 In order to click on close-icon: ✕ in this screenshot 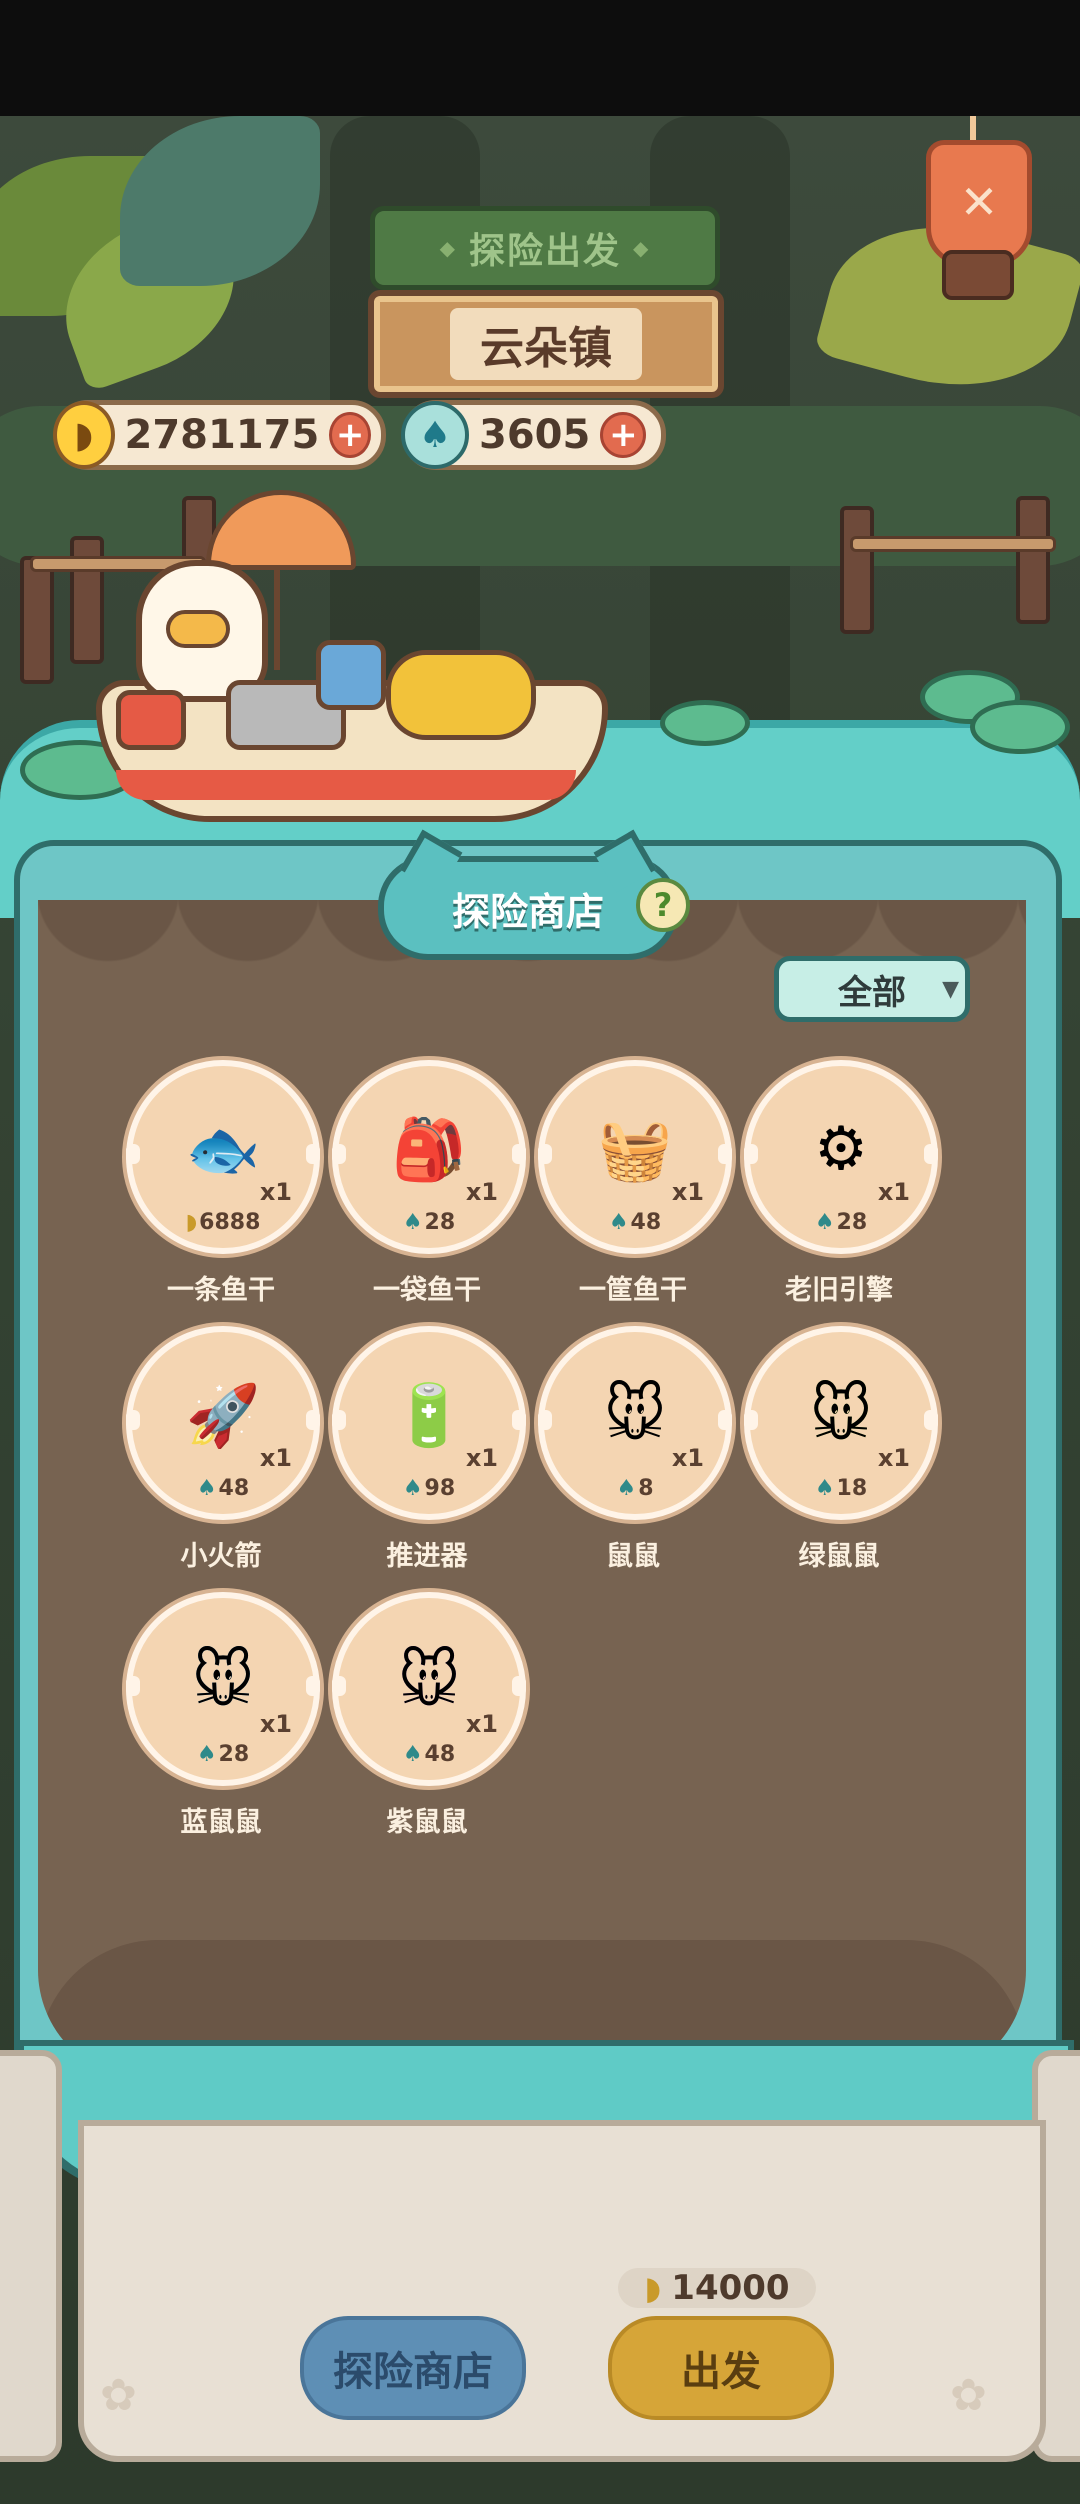, I will do `click(979, 202)`.